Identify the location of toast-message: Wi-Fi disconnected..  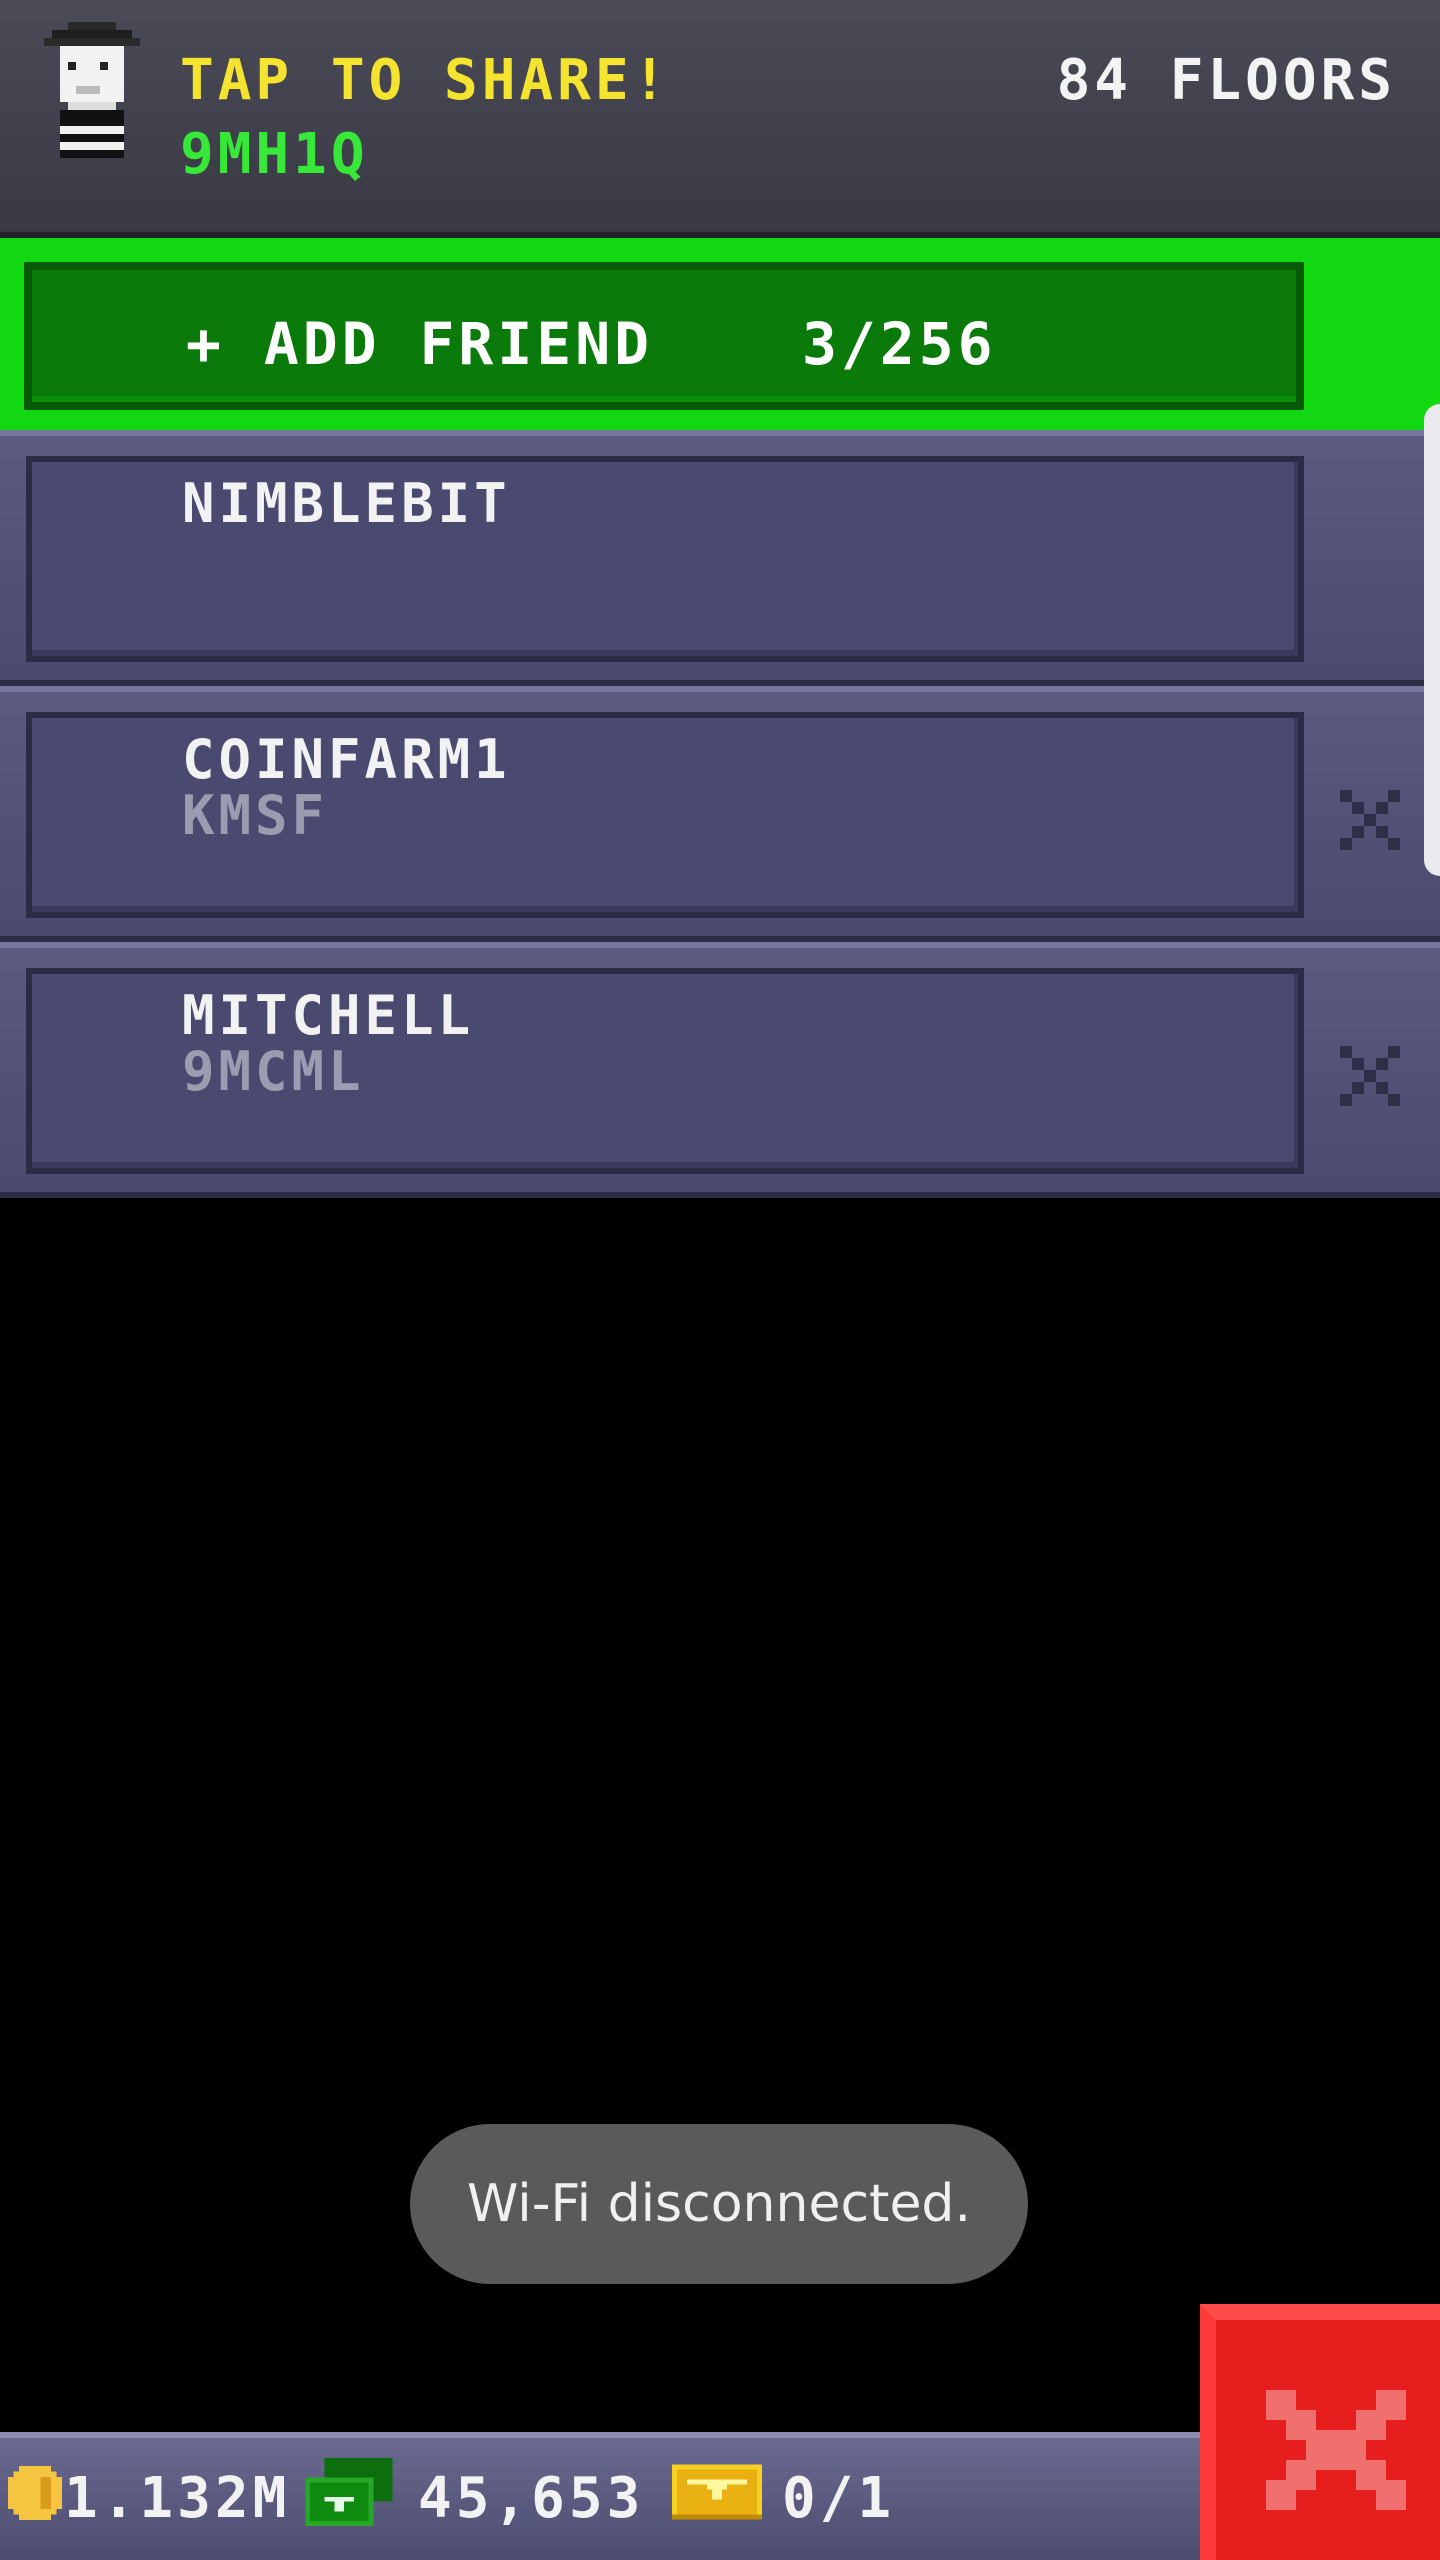
(719, 2204).